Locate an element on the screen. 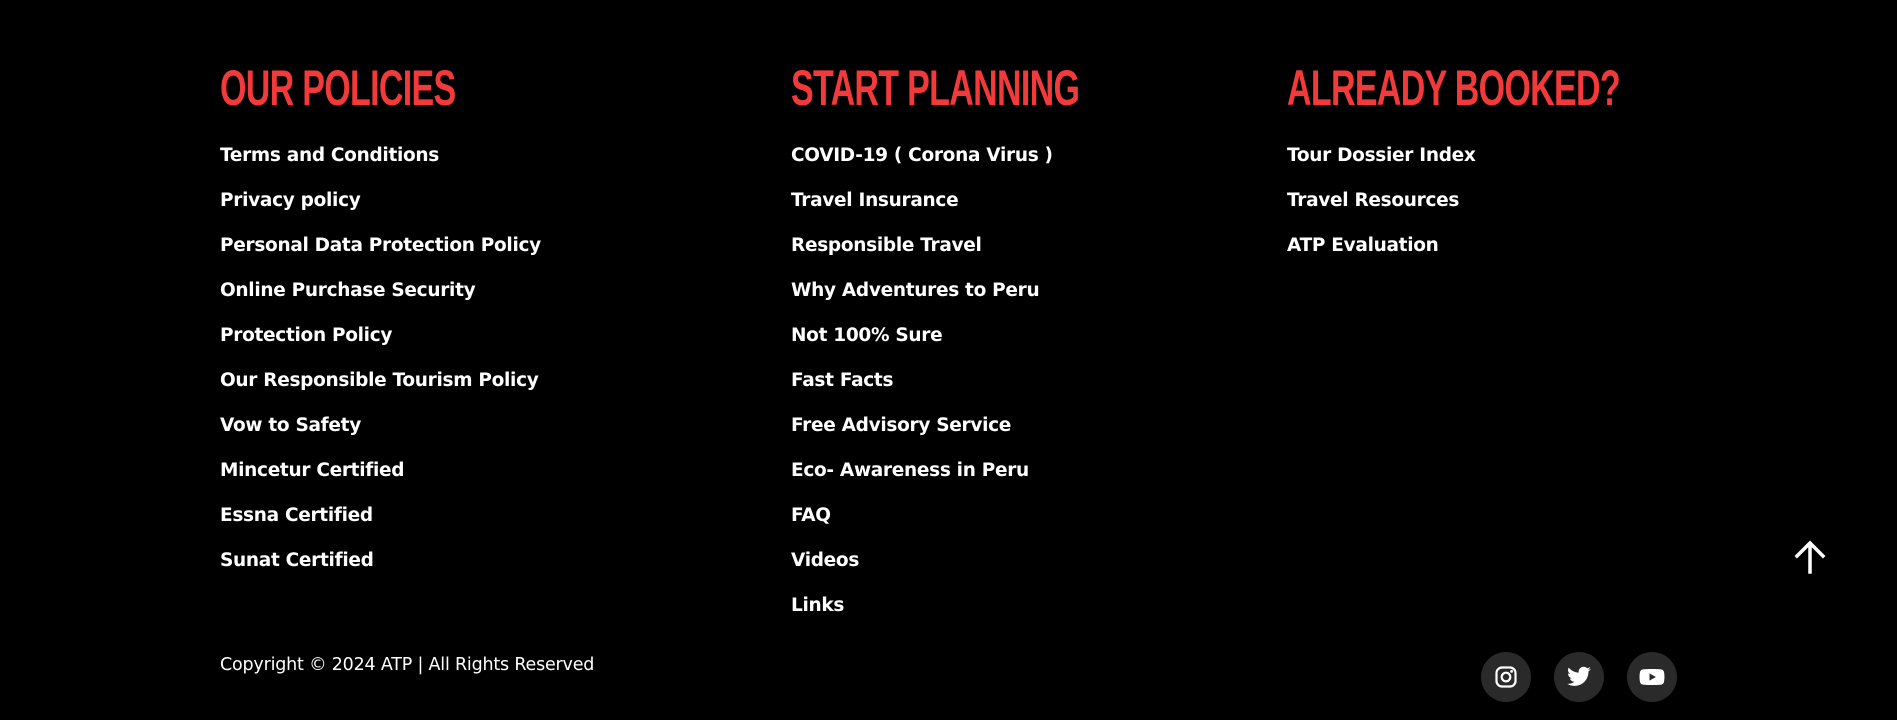  scroll-to-top-button is located at coordinates (1810, 557).